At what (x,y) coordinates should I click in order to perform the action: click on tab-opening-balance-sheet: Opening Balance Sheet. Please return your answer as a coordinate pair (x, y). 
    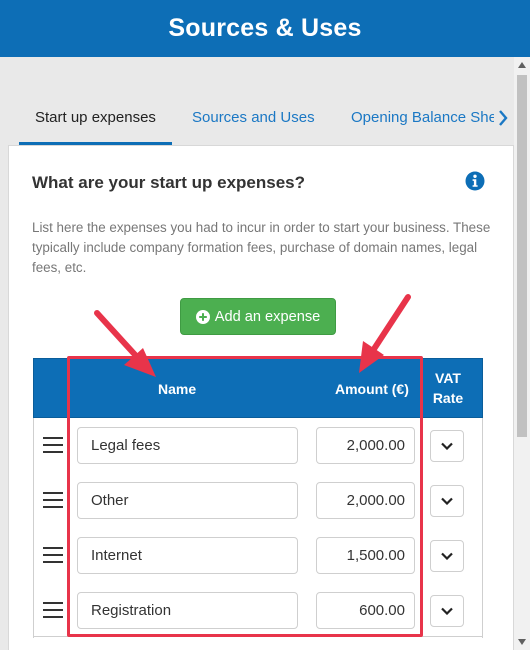
    Looking at the image, I should click on (430, 120).